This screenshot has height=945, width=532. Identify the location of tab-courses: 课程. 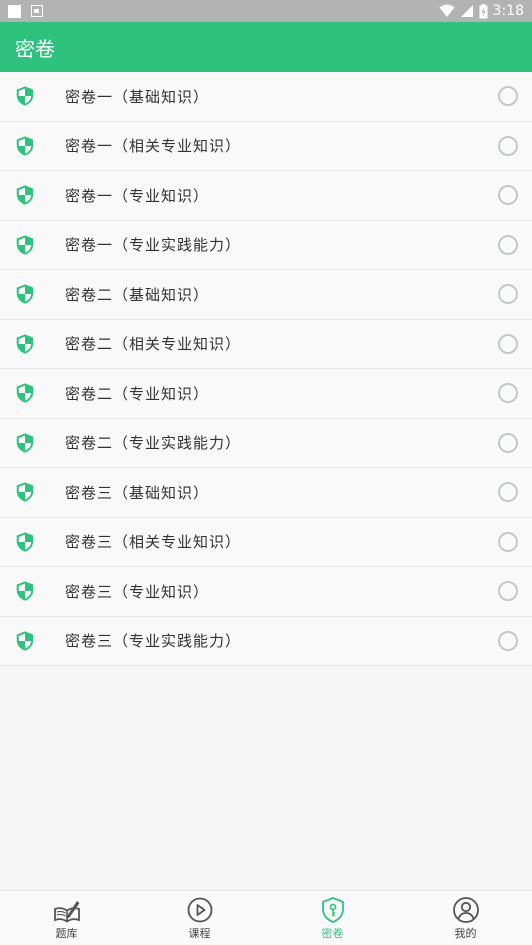
(199, 918).